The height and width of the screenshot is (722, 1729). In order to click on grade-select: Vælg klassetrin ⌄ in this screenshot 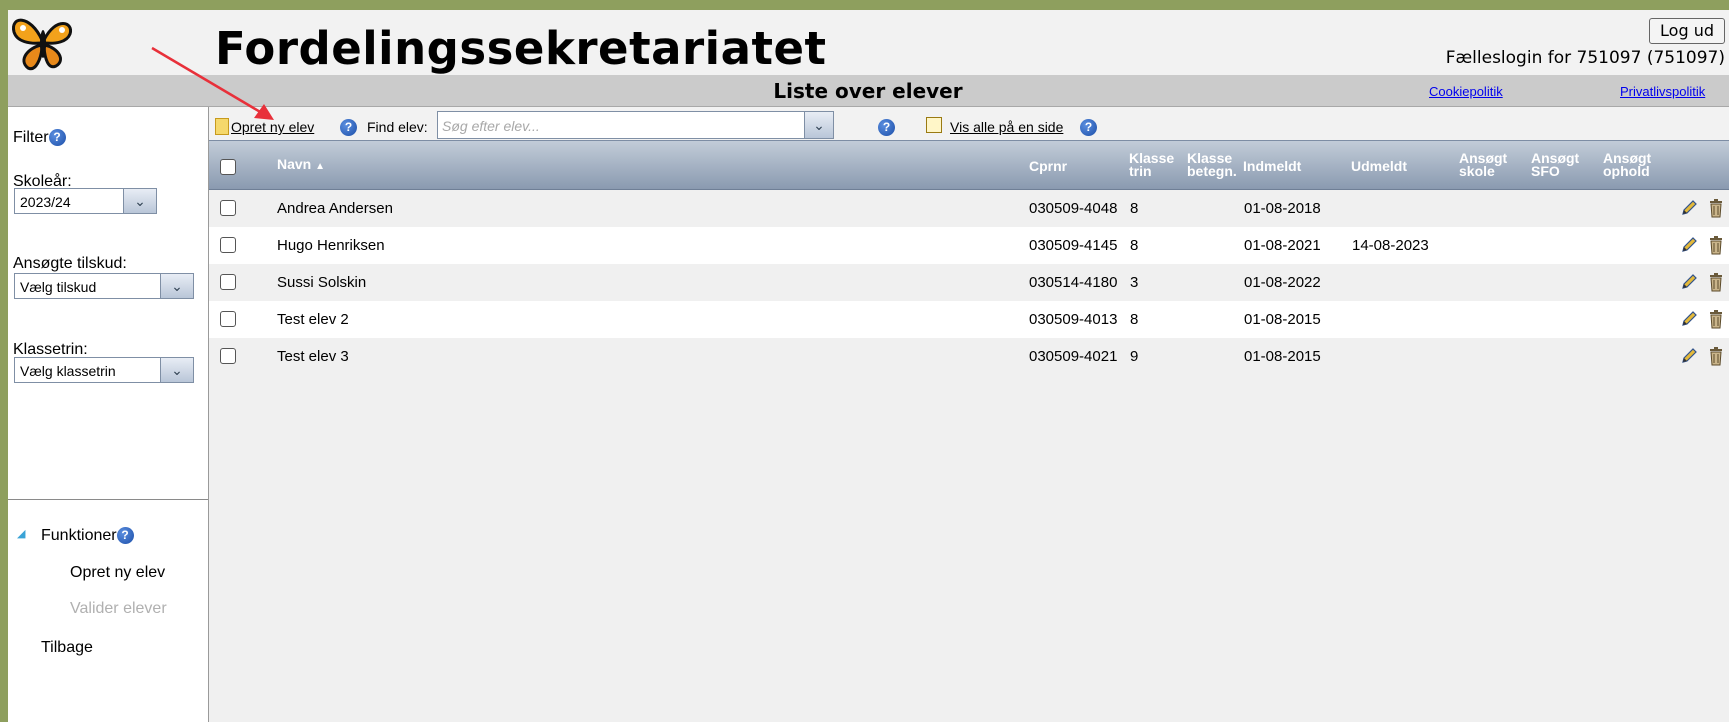, I will do `click(104, 370)`.